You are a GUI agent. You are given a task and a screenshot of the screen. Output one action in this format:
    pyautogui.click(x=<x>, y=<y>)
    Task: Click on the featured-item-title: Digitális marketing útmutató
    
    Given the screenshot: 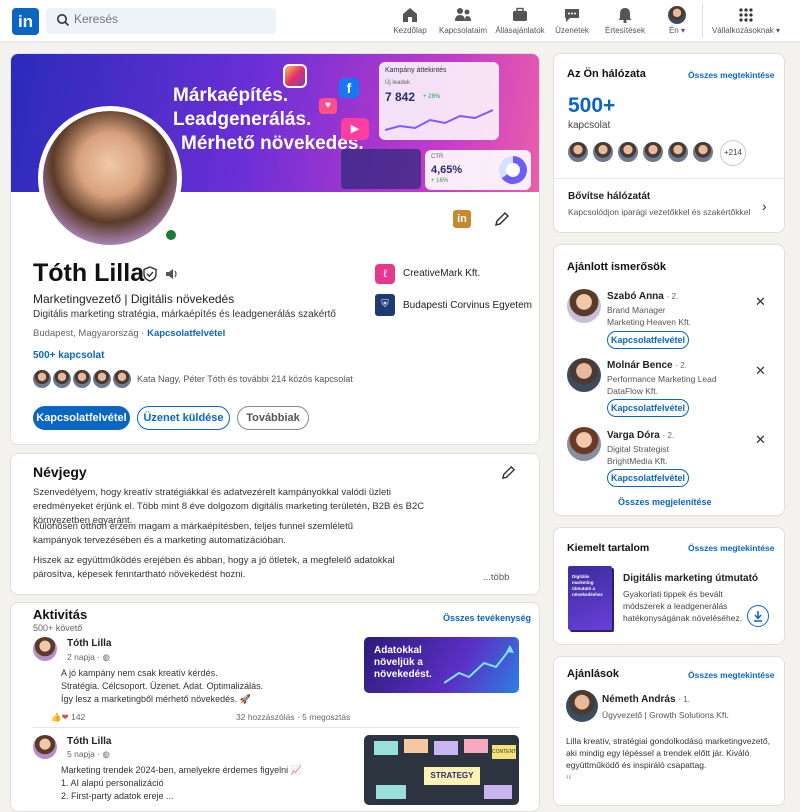 What is the action you would take?
    pyautogui.click(x=690, y=578)
    